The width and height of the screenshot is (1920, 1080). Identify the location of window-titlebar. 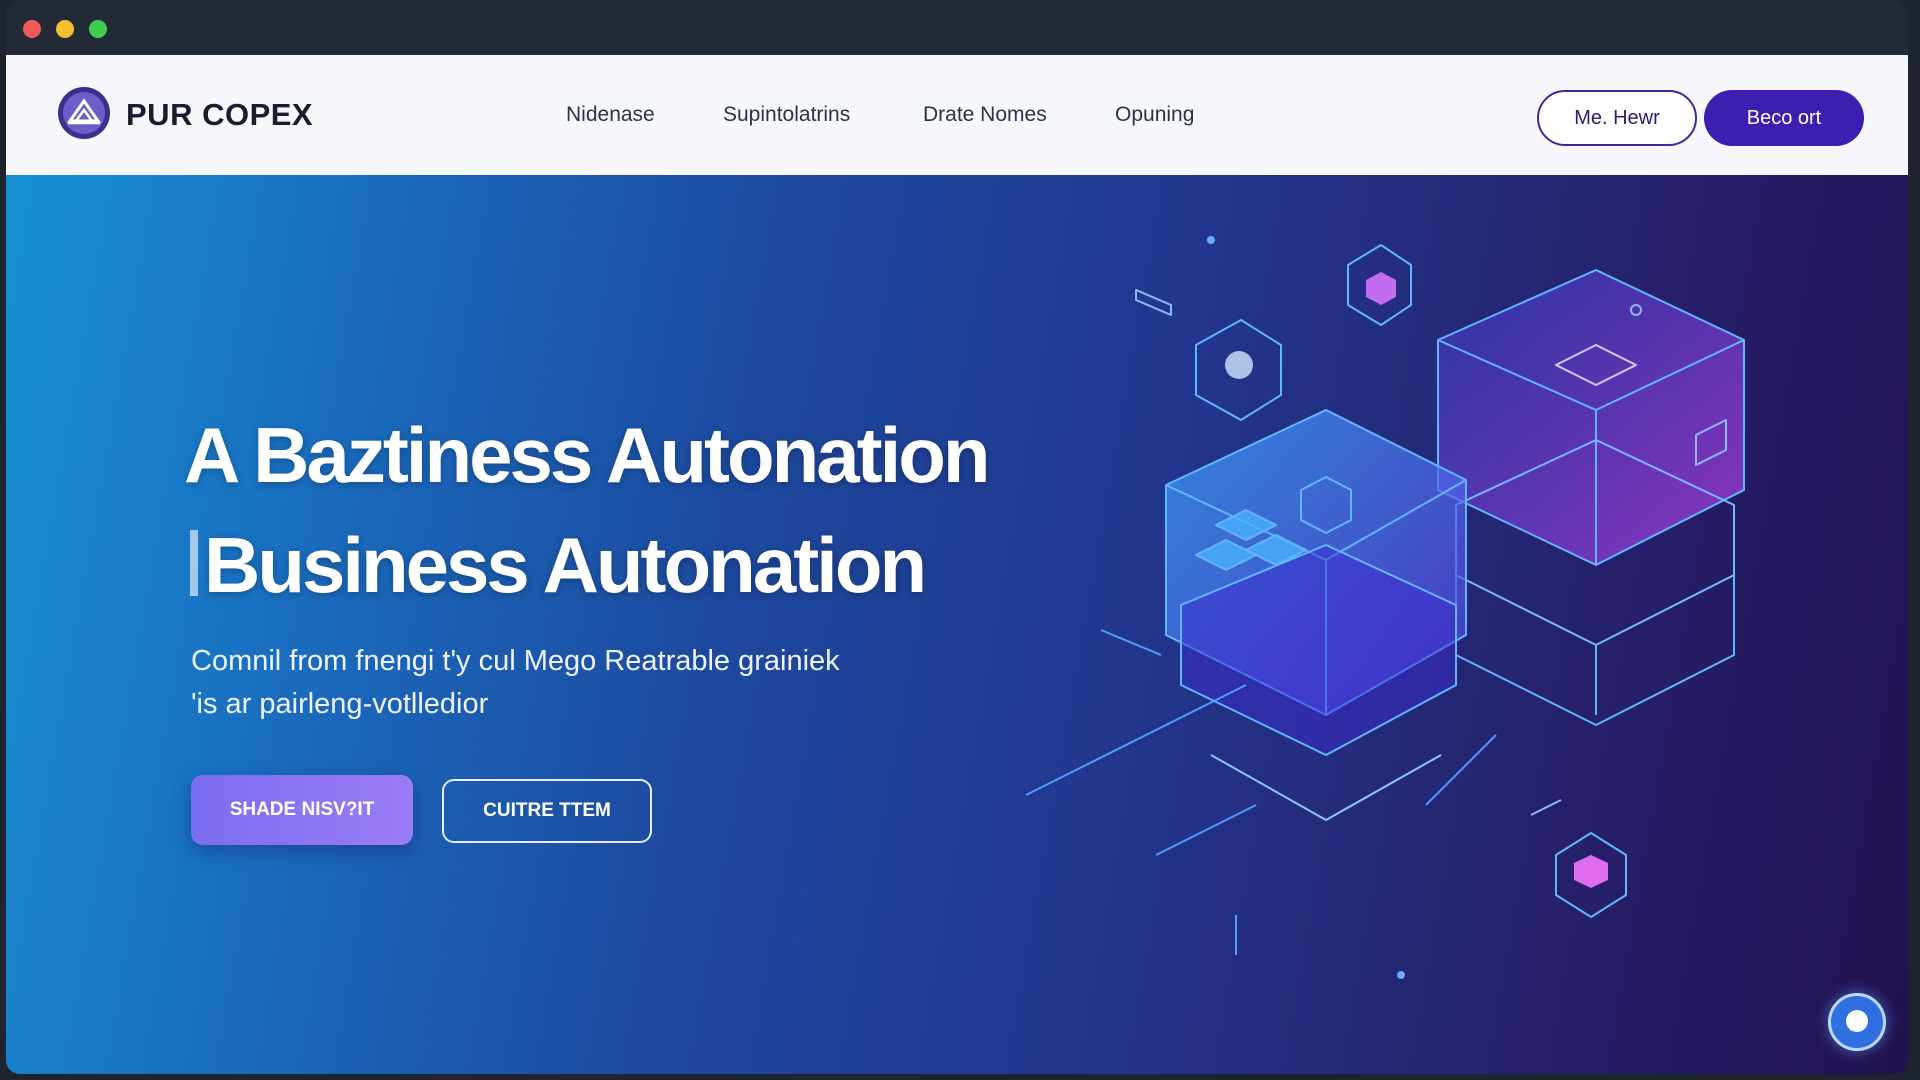
(957, 27).